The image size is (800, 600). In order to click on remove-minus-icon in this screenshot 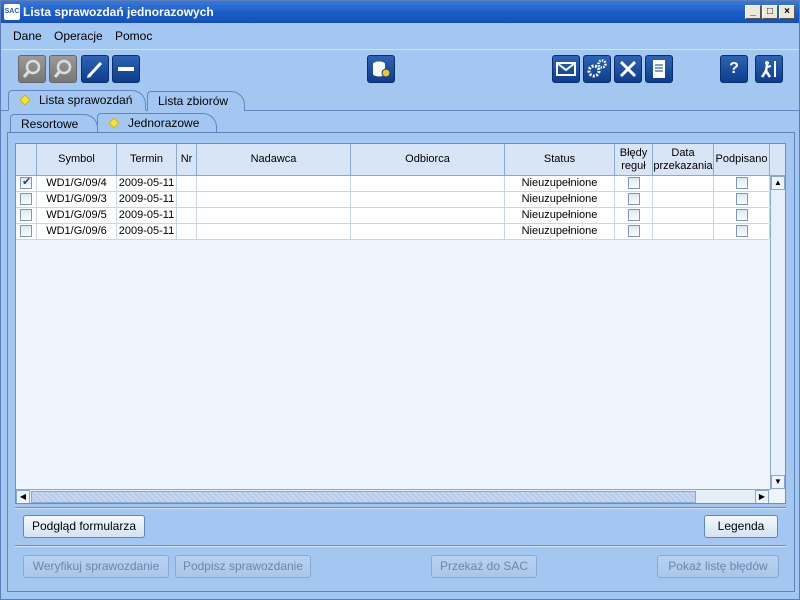, I will do `click(126, 69)`.